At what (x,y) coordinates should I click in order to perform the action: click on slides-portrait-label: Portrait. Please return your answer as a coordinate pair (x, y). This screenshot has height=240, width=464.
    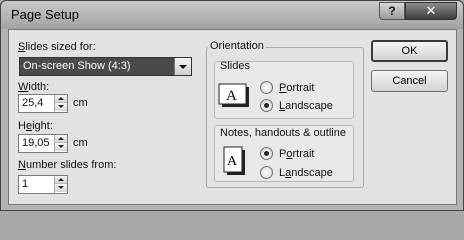
    Looking at the image, I should click on (296, 88).